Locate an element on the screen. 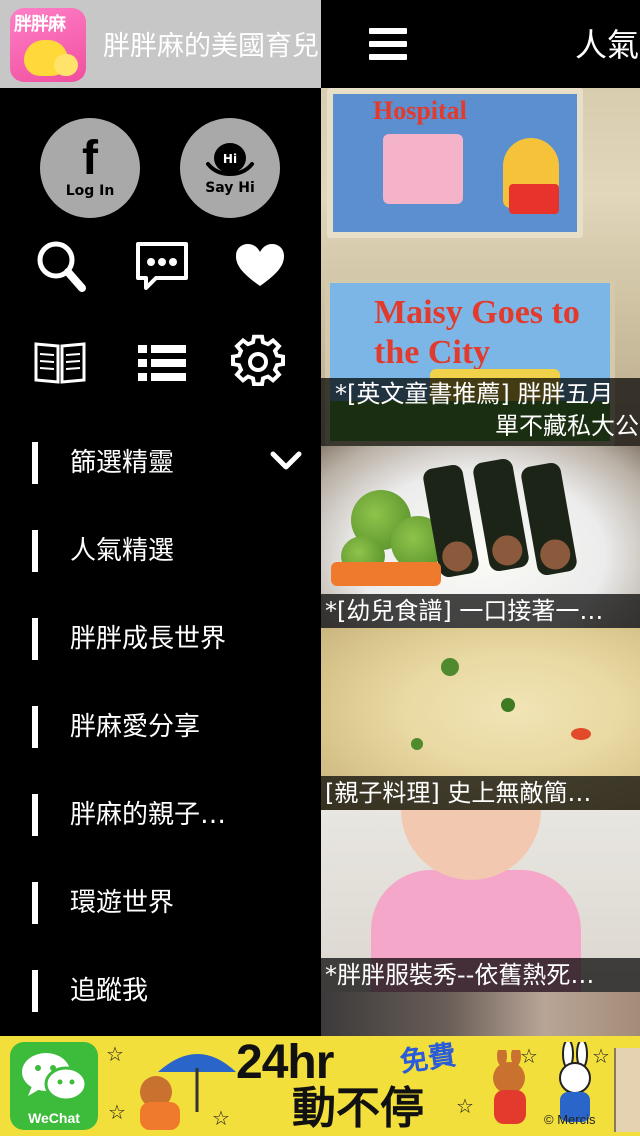  nav-item-follow: 追蹤我 is located at coordinates (176, 992).